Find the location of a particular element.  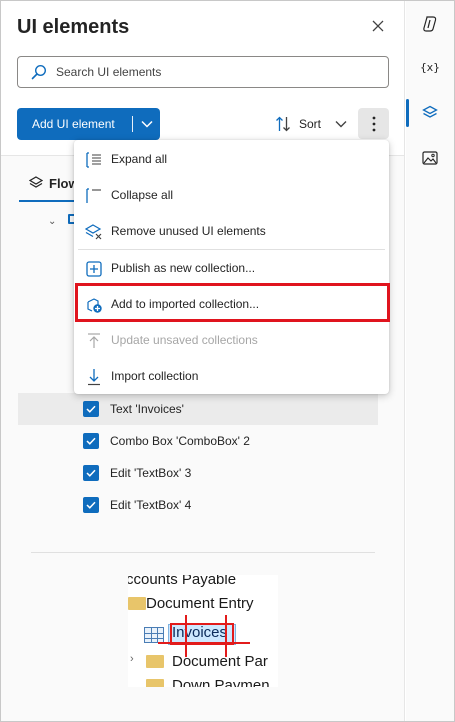

list-item: Combo Box 'ComboBox' 2 is located at coordinates (198, 441).